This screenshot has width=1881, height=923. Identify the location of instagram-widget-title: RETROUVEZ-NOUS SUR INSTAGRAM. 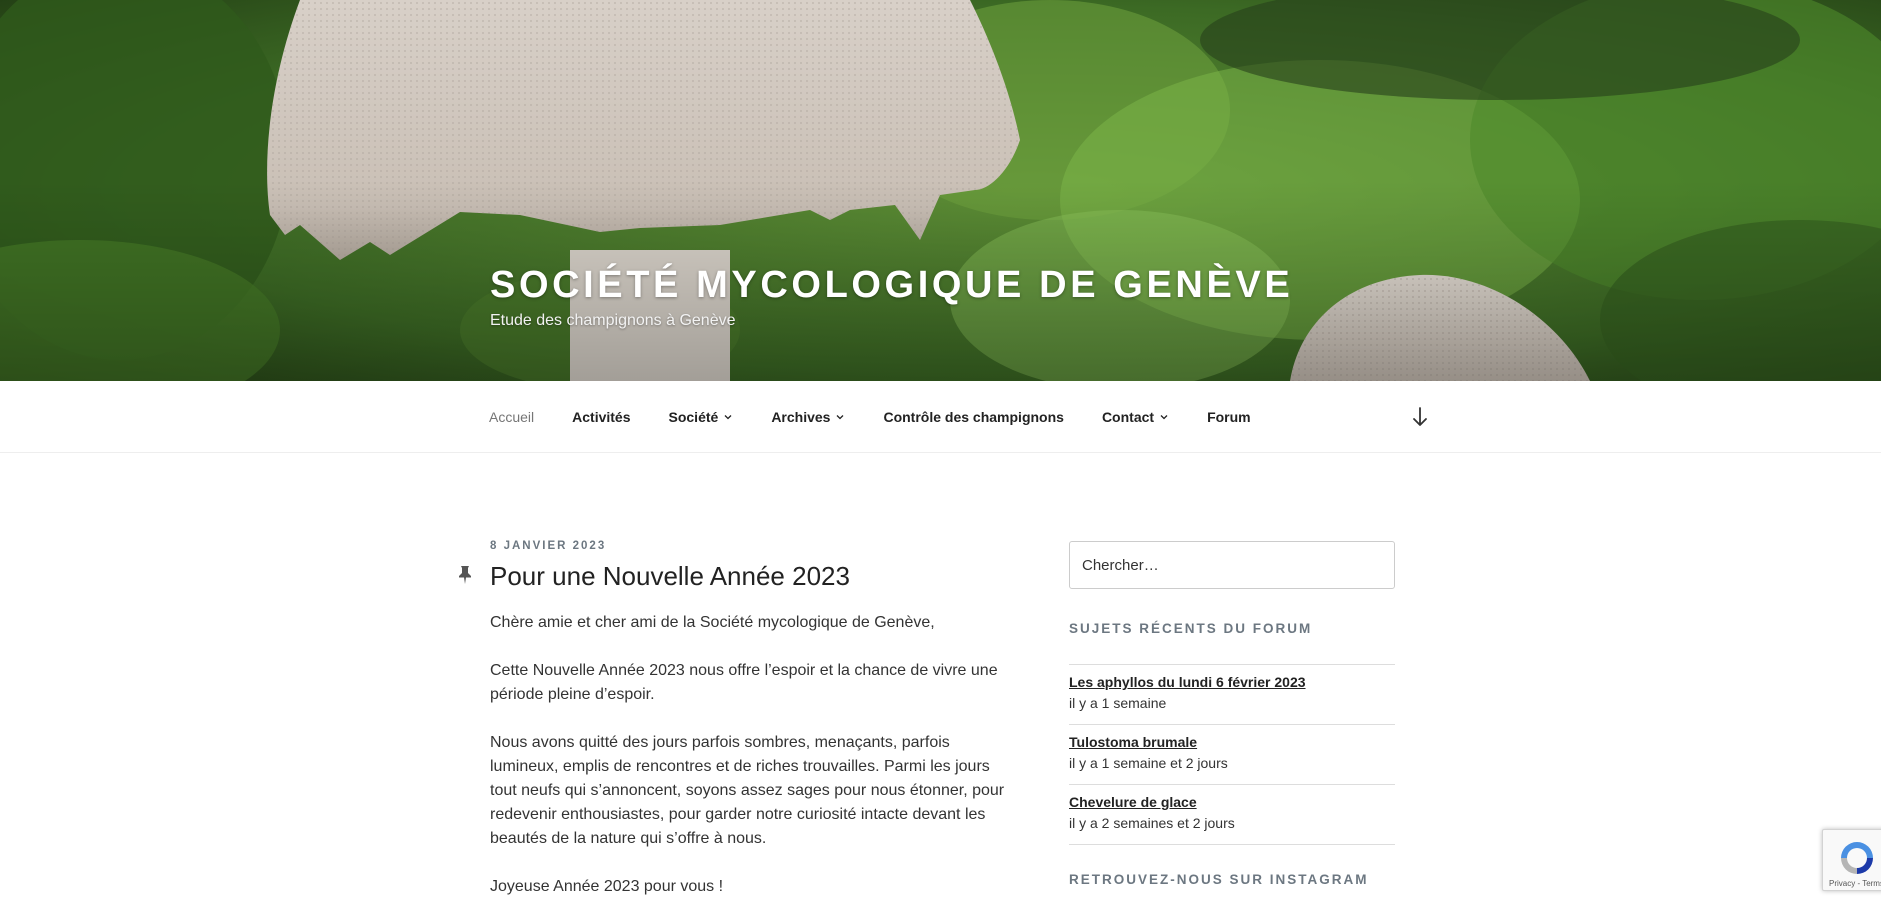
(1219, 879).